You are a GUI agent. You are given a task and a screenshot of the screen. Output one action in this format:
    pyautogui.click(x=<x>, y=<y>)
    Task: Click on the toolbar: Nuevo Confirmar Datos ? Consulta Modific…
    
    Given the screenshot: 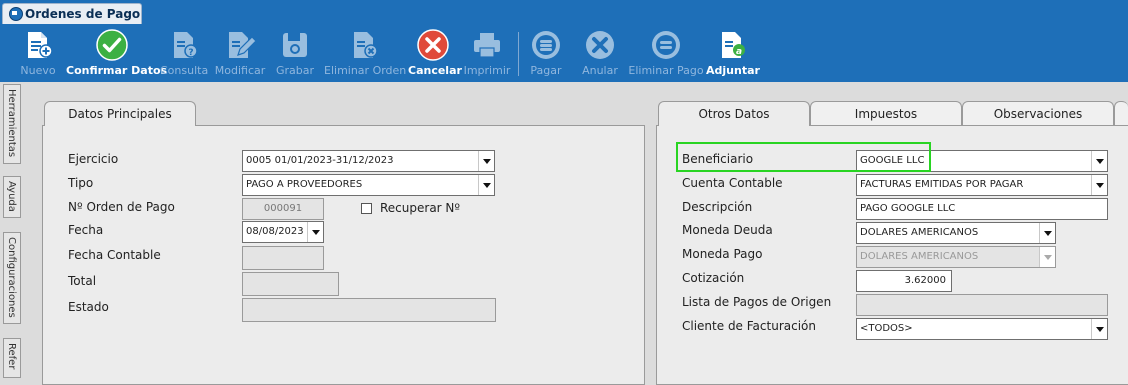 What is the action you would take?
    pyautogui.click(x=564, y=54)
    